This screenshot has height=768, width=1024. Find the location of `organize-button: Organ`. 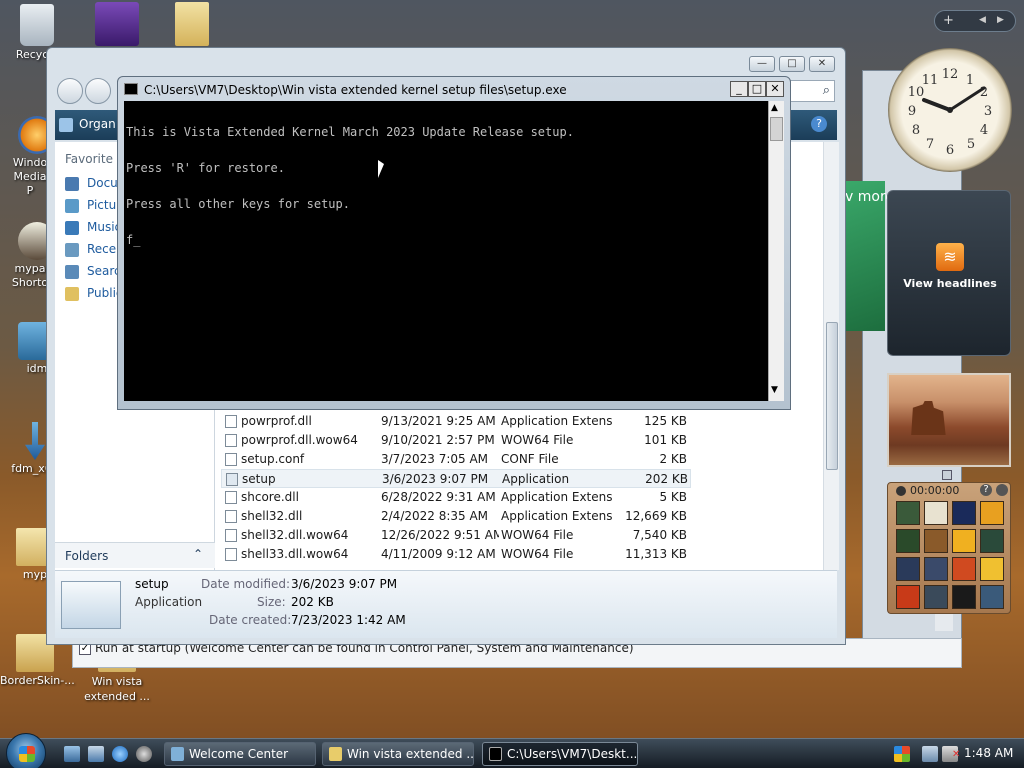

organize-button: Organ is located at coordinates (97, 124).